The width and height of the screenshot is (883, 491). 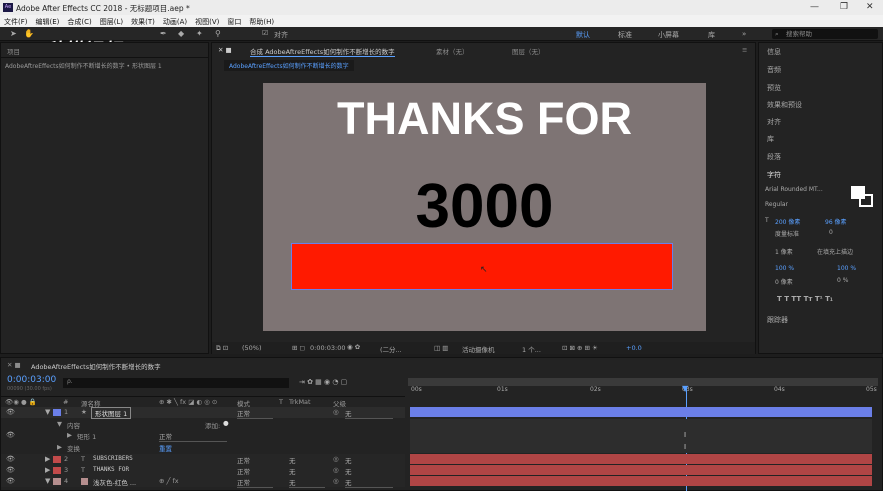 What do you see at coordinates (478, 349) in the screenshot?
I see `camera-select: 活动摄像机` at bounding box center [478, 349].